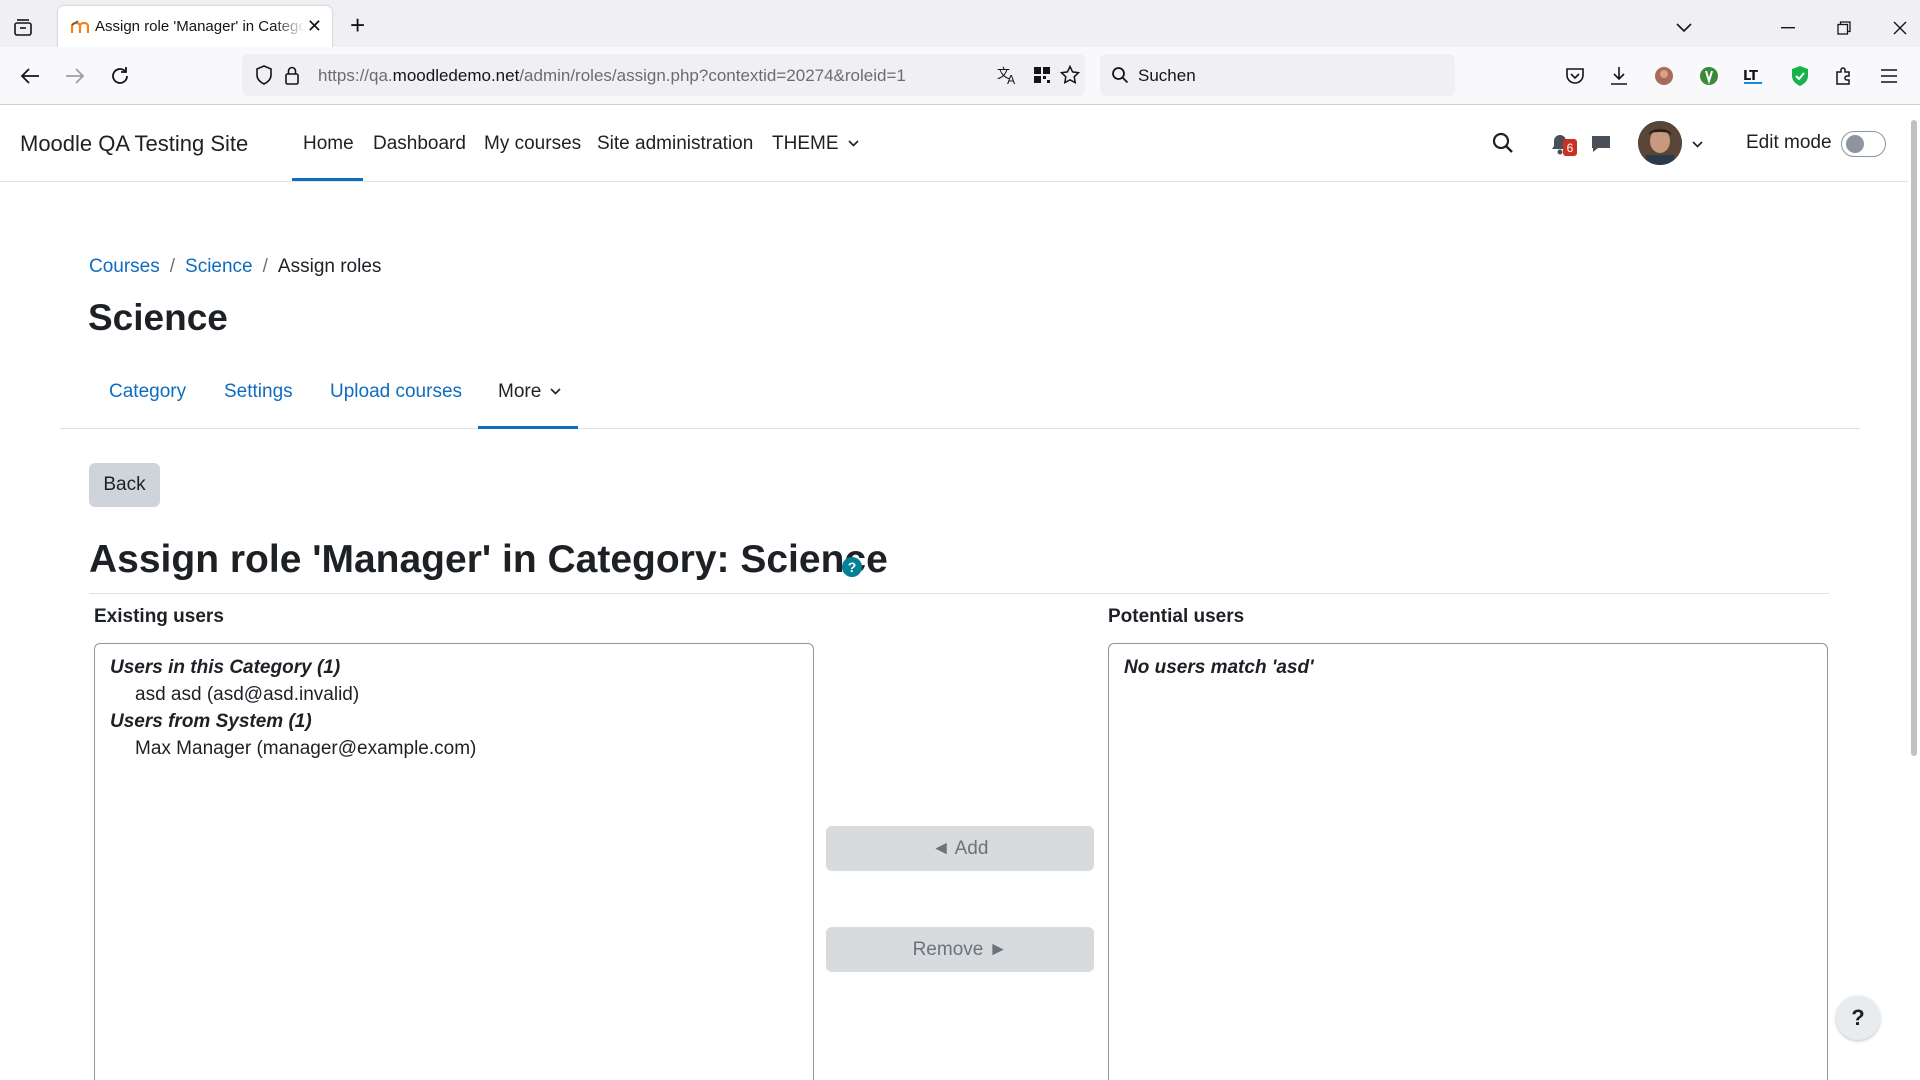 The image size is (1920, 1080). I want to click on nav-theme: THEME, so click(815, 144).